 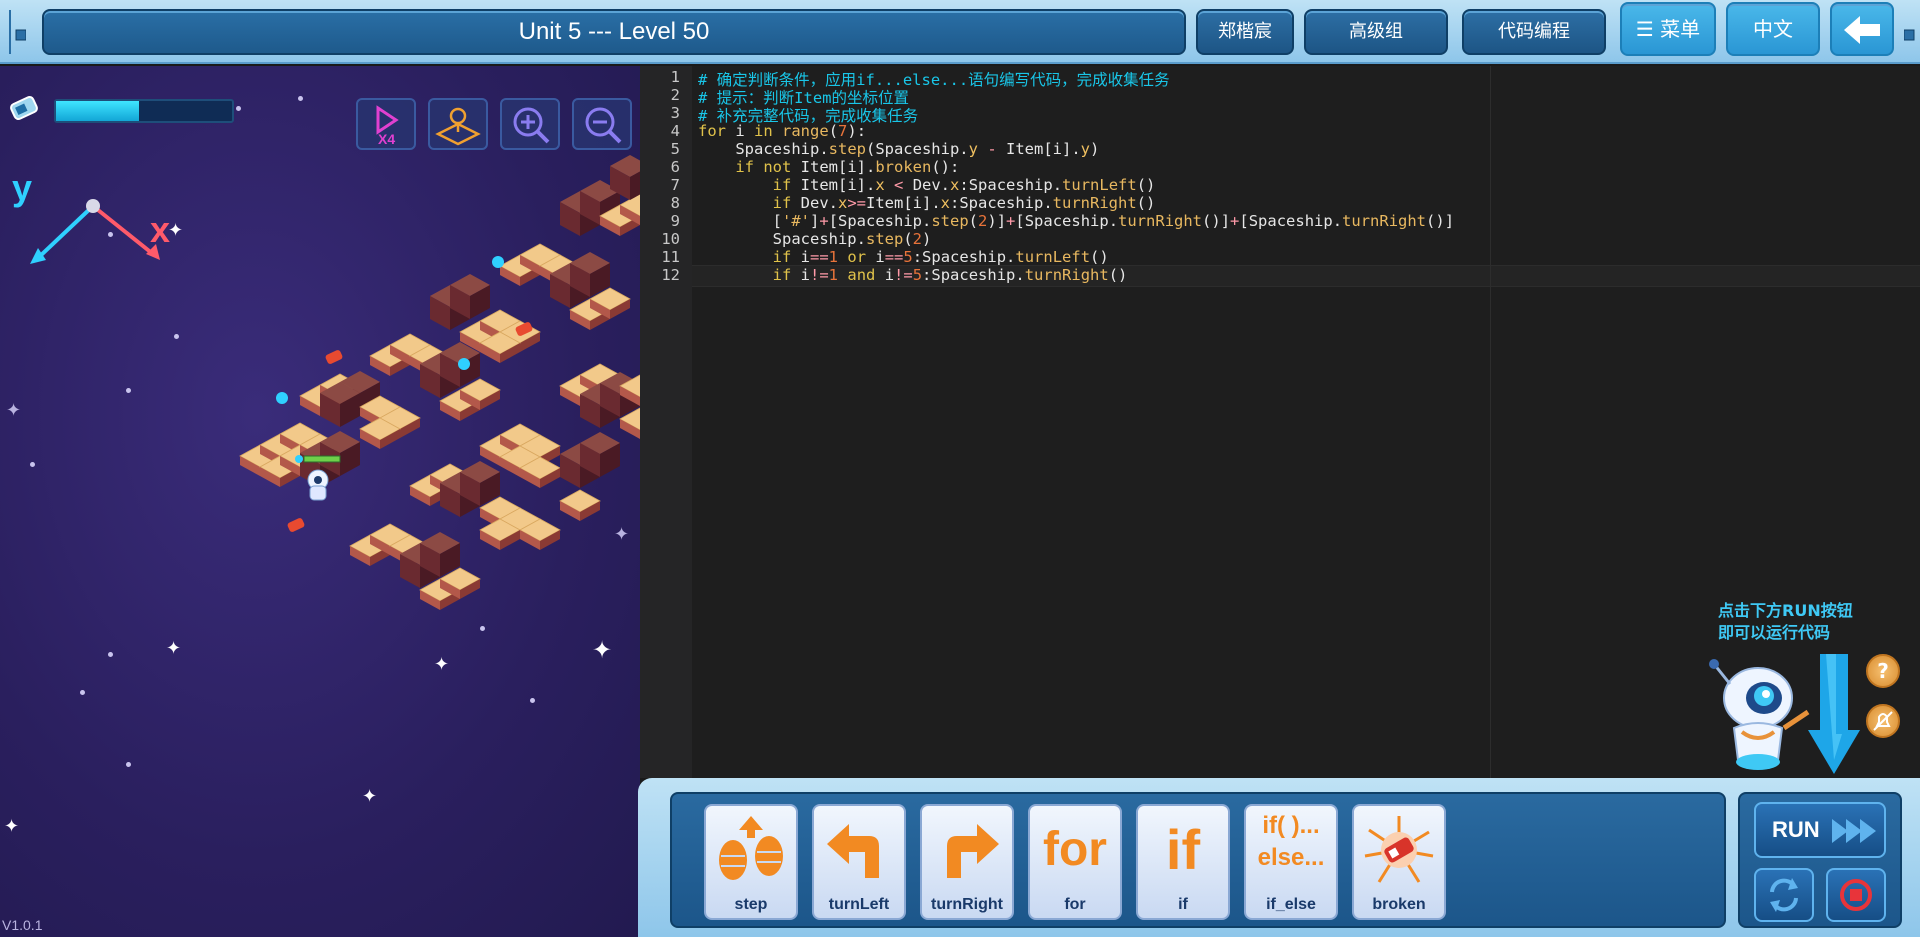 I want to click on block-step-label: step, so click(x=751, y=904).